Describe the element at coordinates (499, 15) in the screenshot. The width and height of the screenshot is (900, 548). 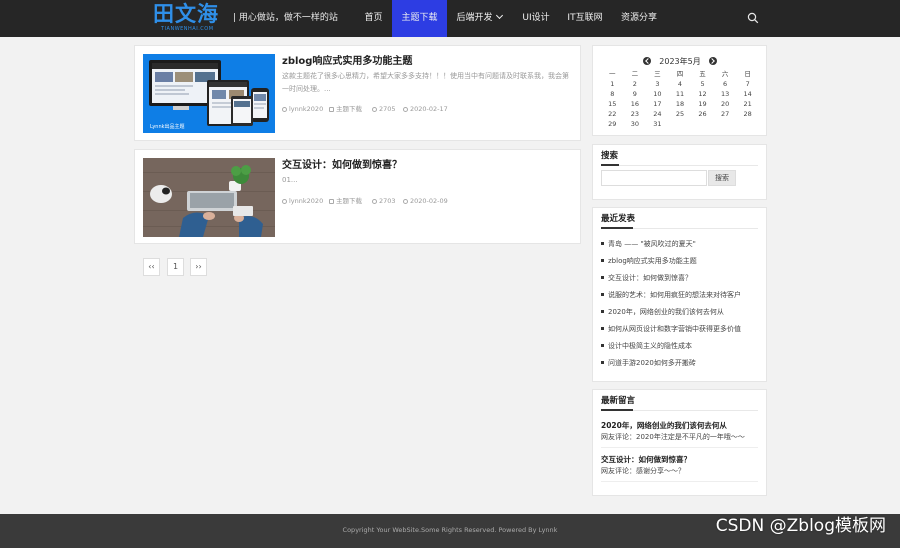
I see `chevron-down-icon` at that location.